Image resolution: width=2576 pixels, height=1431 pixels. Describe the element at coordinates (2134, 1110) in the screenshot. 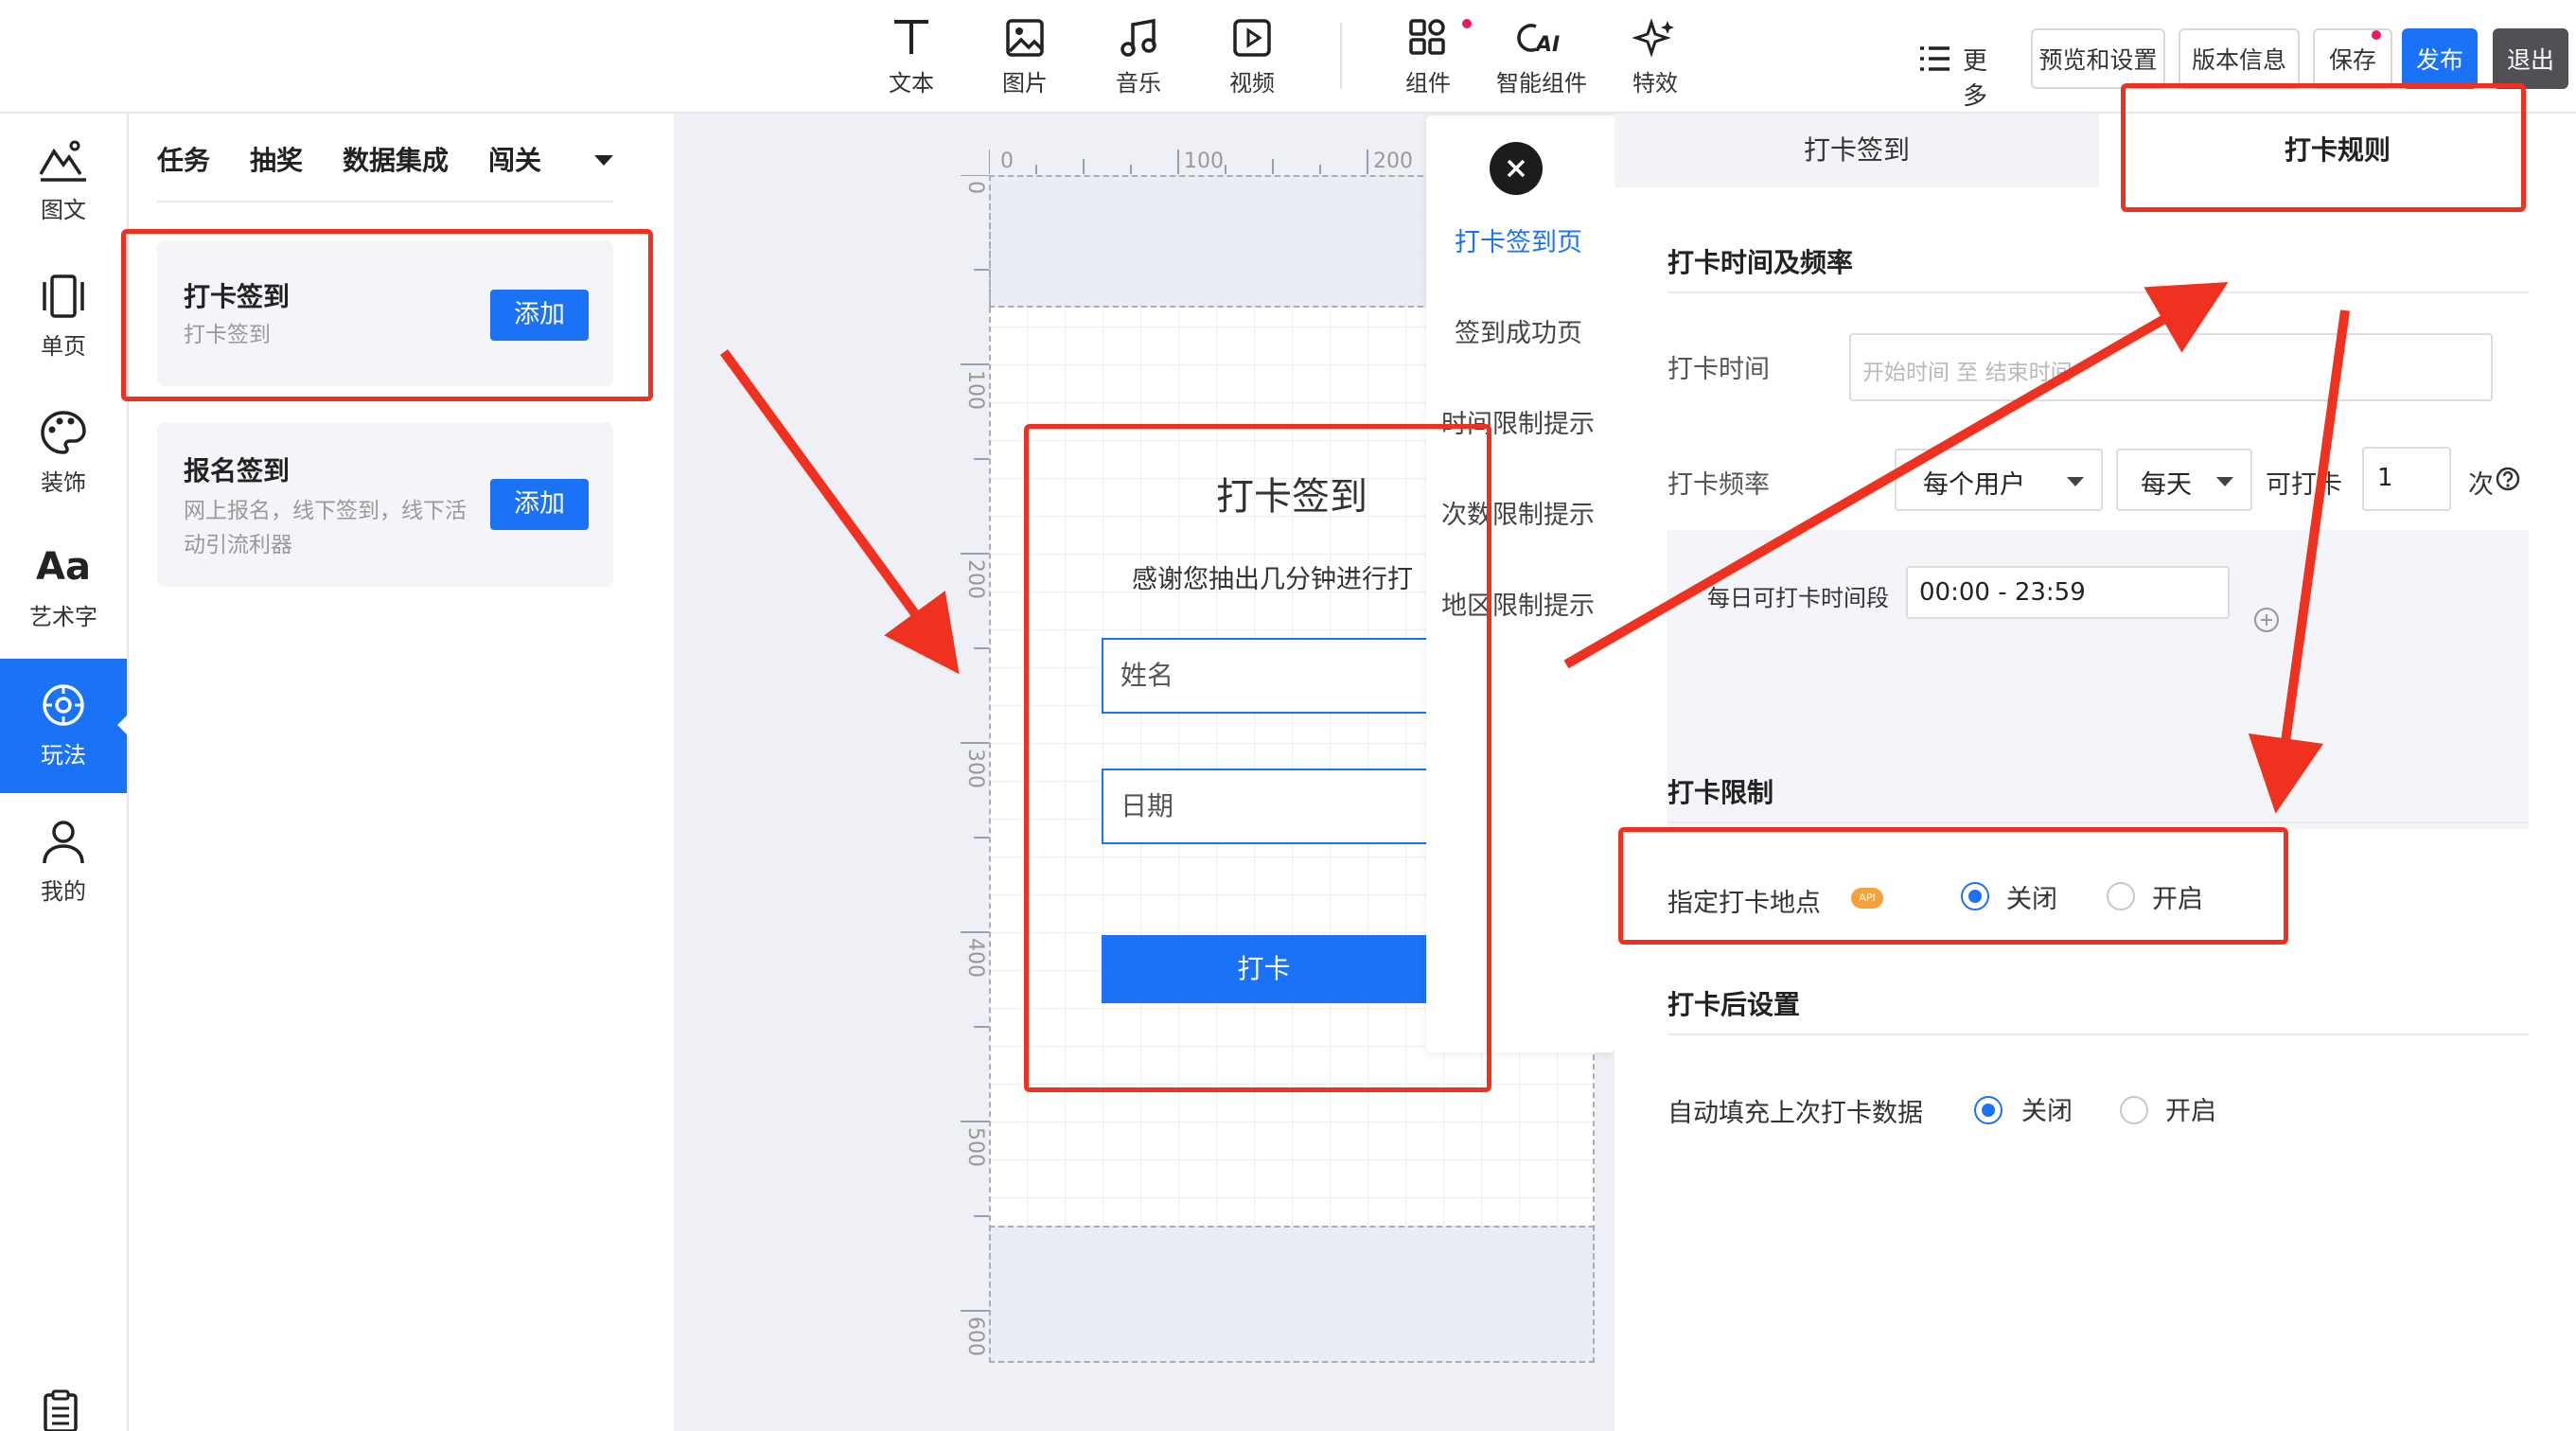

I see `autofill-on-radio` at that location.